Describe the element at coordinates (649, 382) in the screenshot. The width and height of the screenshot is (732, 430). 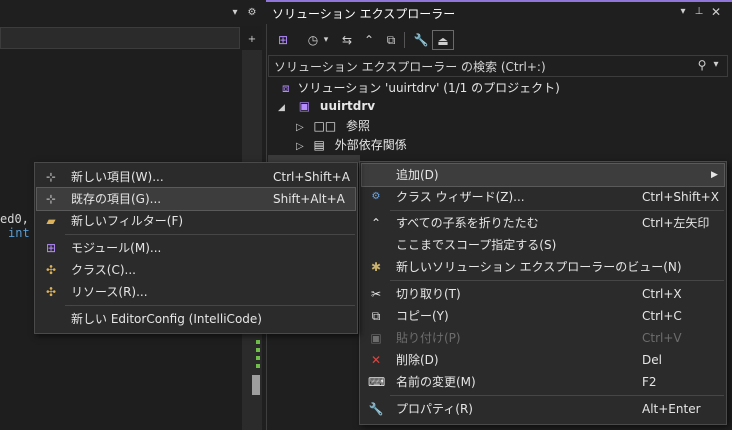
I see `menu-item-shortcut: F2` at that location.